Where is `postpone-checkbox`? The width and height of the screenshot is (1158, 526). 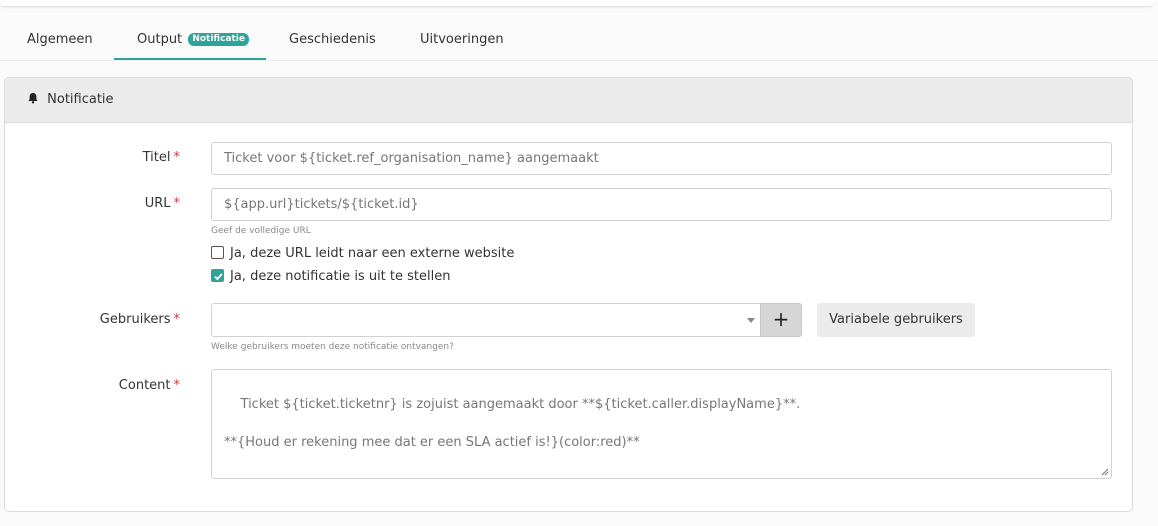
postpone-checkbox is located at coordinates (217, 275).